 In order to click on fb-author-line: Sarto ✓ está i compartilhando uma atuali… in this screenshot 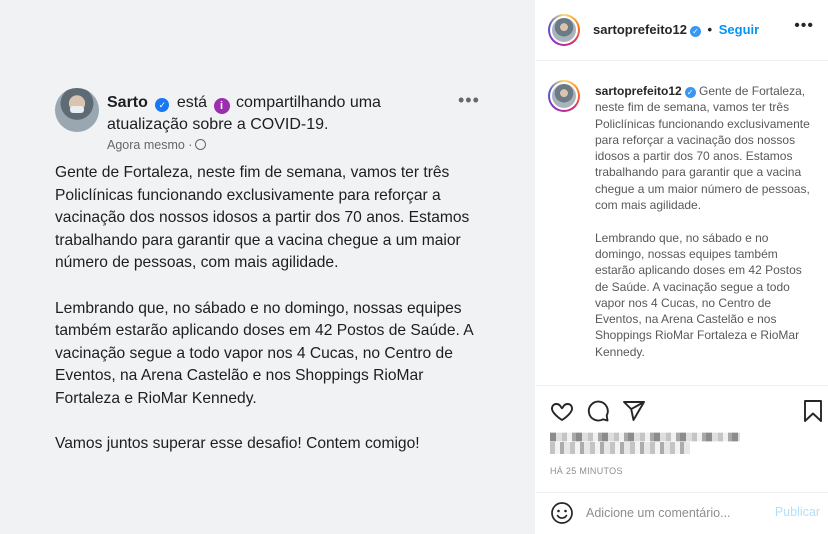, I will do `click(282, 114)`.